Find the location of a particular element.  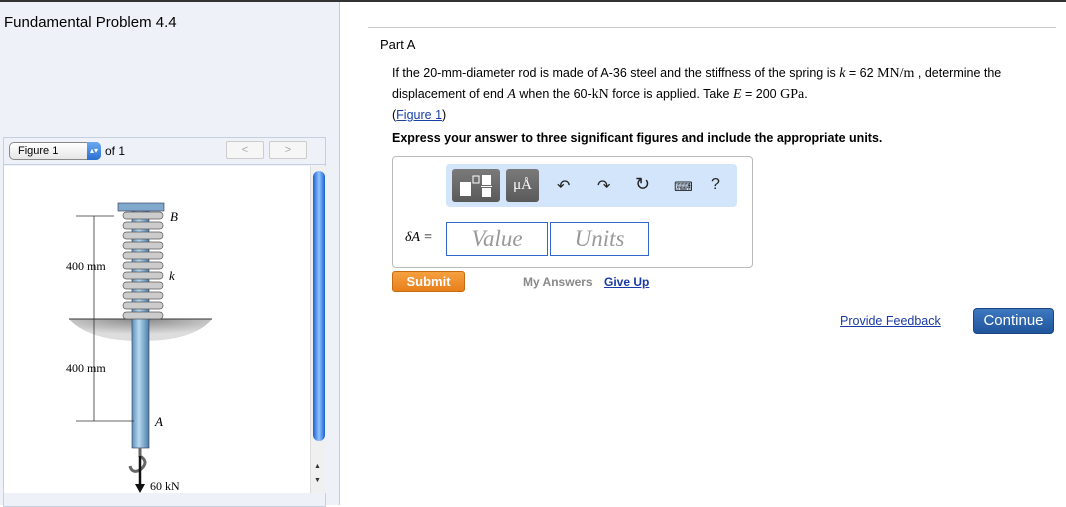

answer-label: δA = is located at coordinates (419, 237).